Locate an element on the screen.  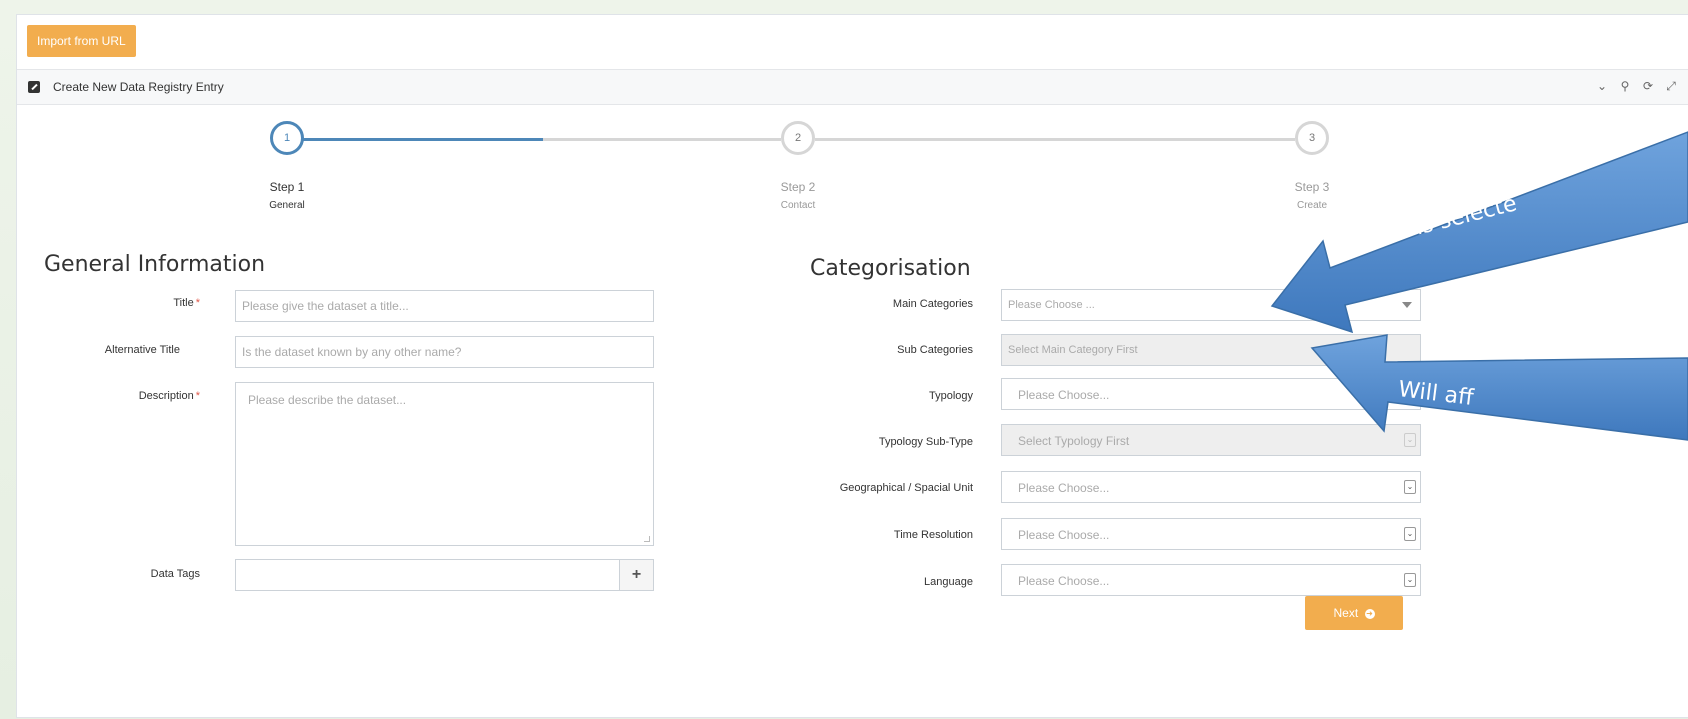
annotation-layer is located at coordinates (1479, 286).